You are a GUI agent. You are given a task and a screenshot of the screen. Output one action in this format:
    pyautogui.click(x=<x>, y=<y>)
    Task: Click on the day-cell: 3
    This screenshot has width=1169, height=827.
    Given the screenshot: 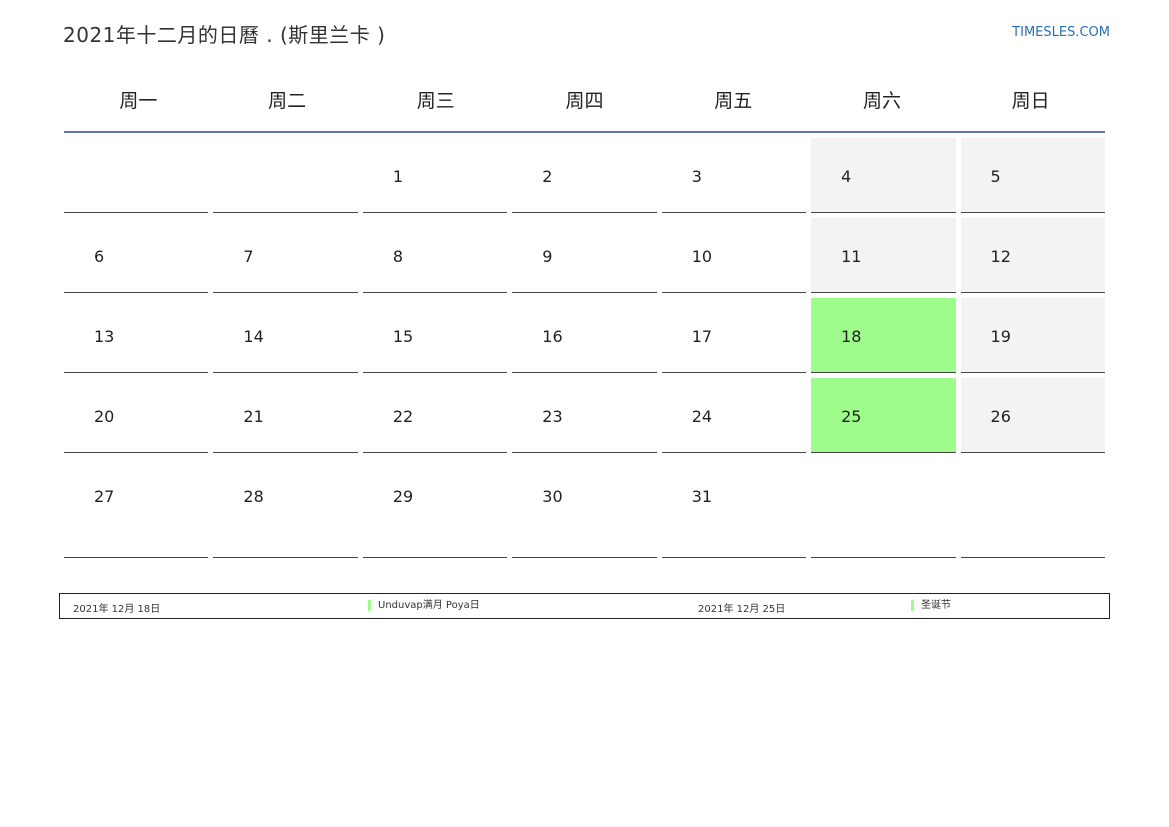 What is the action you would take?
    pyautogui.click(x=734, y=175)
    